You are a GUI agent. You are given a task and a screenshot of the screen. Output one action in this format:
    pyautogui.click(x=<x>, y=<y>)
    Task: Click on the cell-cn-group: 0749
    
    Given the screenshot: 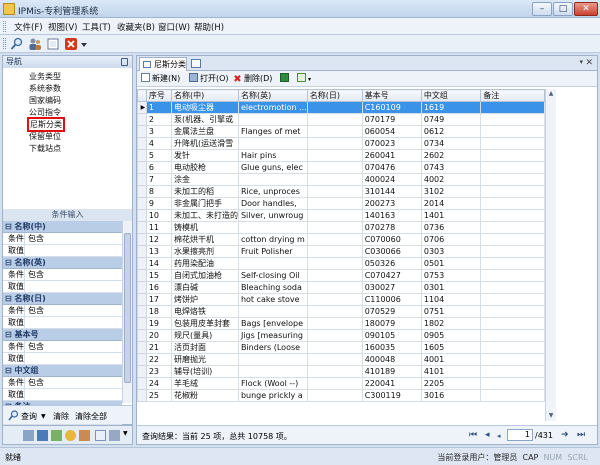 What is the action you would take?
    pyautogui.click(x=450, y=120)
    